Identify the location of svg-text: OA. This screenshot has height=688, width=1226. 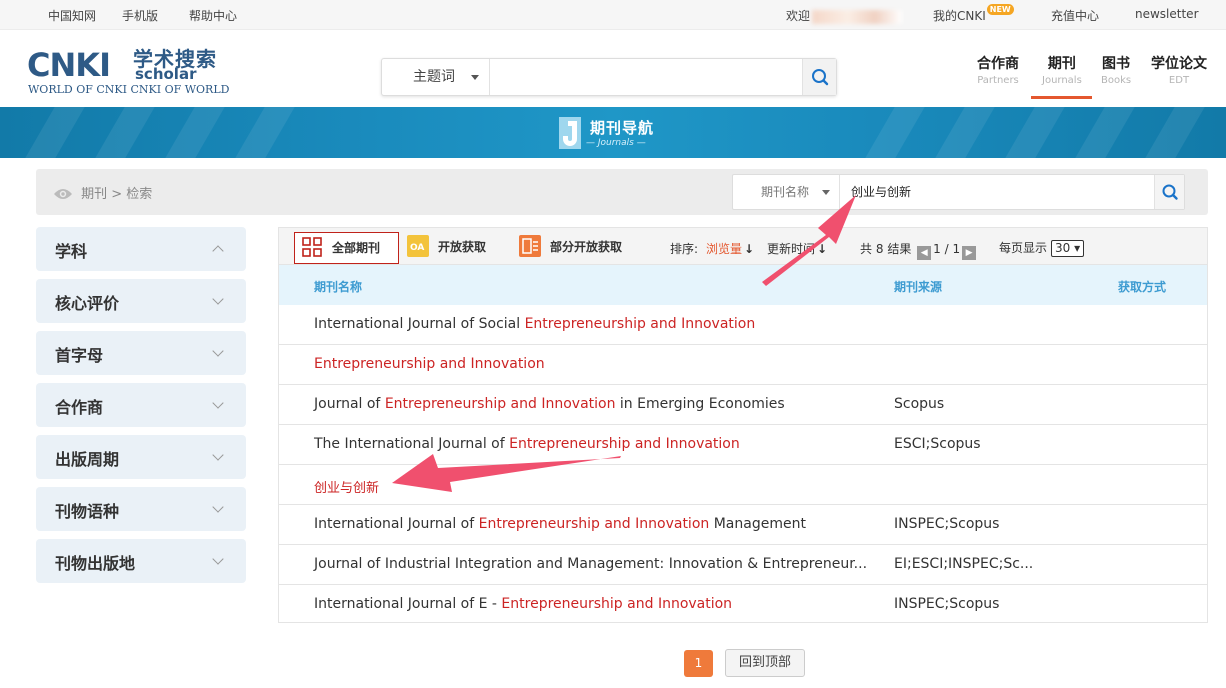
(417, 248).